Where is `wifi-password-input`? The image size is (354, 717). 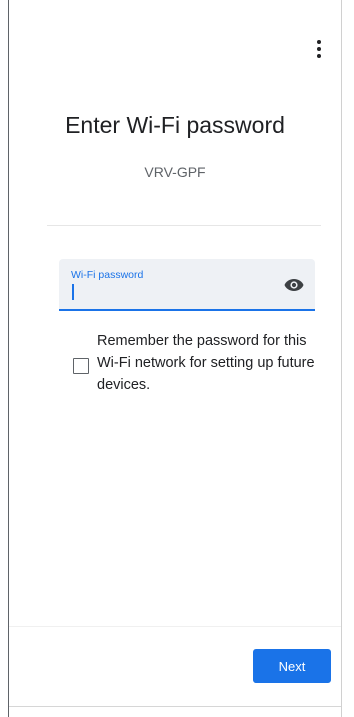
wifi-password-input is located at coordinates (166, 292).